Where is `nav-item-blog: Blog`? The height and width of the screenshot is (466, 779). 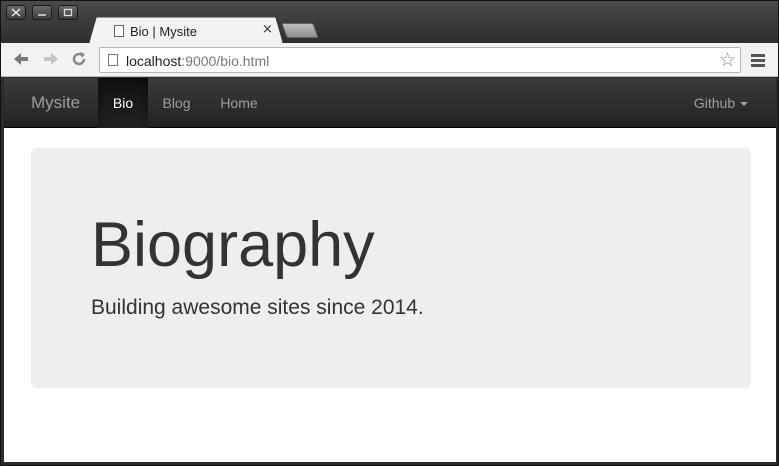 nav-item-blog: Blog is located at coordinates (176, 103).